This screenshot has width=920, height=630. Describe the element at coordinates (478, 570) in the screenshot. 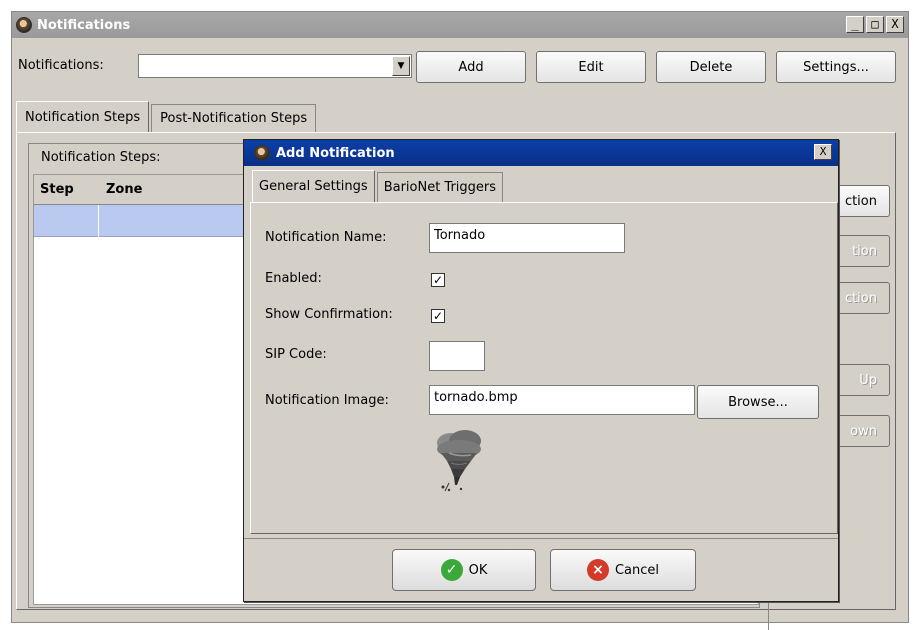

I see `ok-label: OK` at that location.